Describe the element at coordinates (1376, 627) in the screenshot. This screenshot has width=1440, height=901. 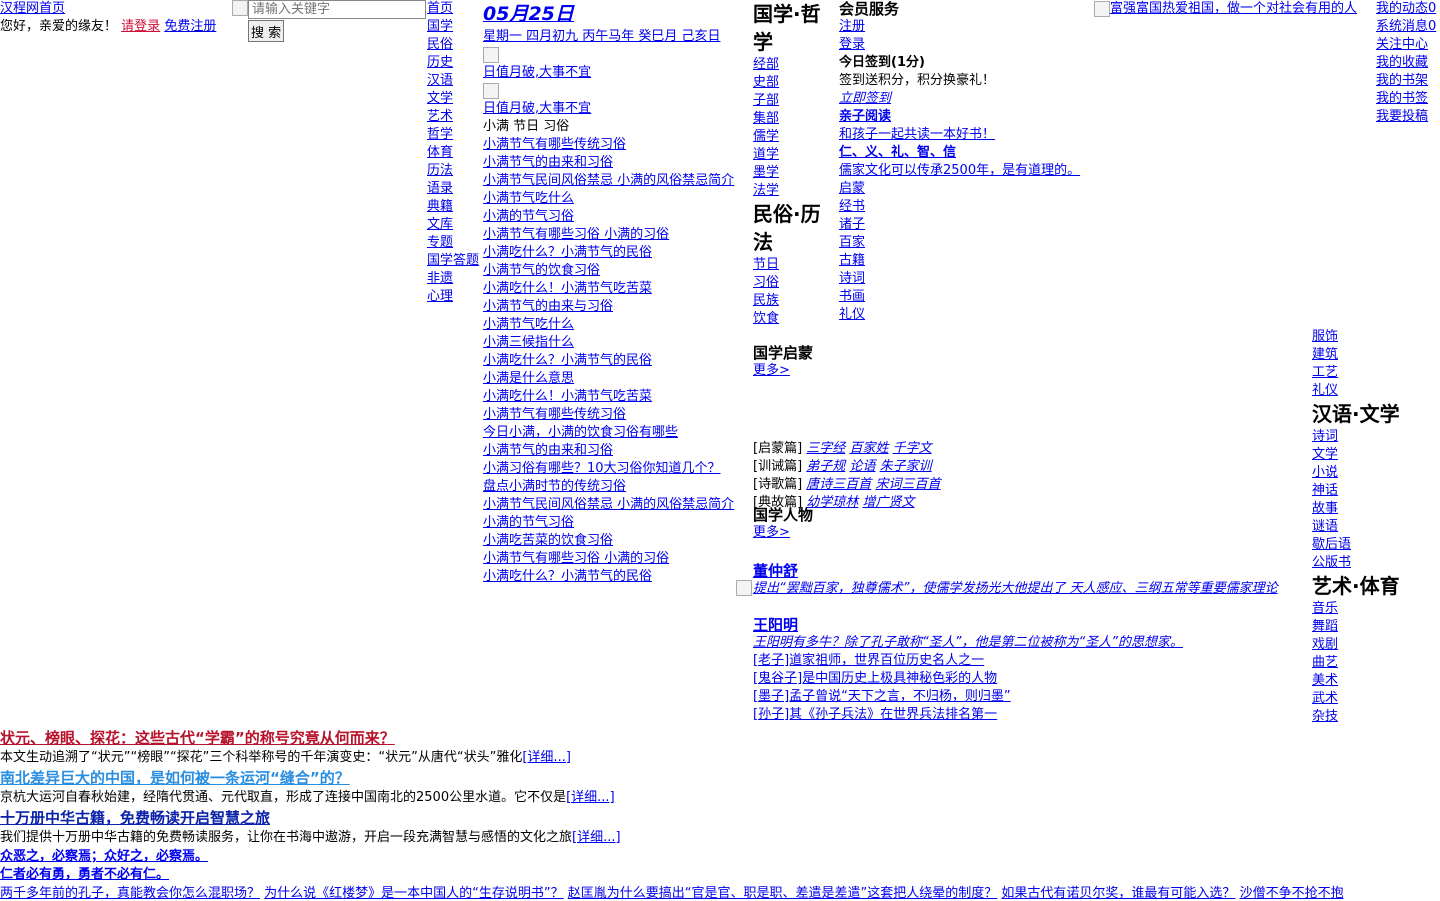
I see `art-category-link: 舞蹈` at that location.